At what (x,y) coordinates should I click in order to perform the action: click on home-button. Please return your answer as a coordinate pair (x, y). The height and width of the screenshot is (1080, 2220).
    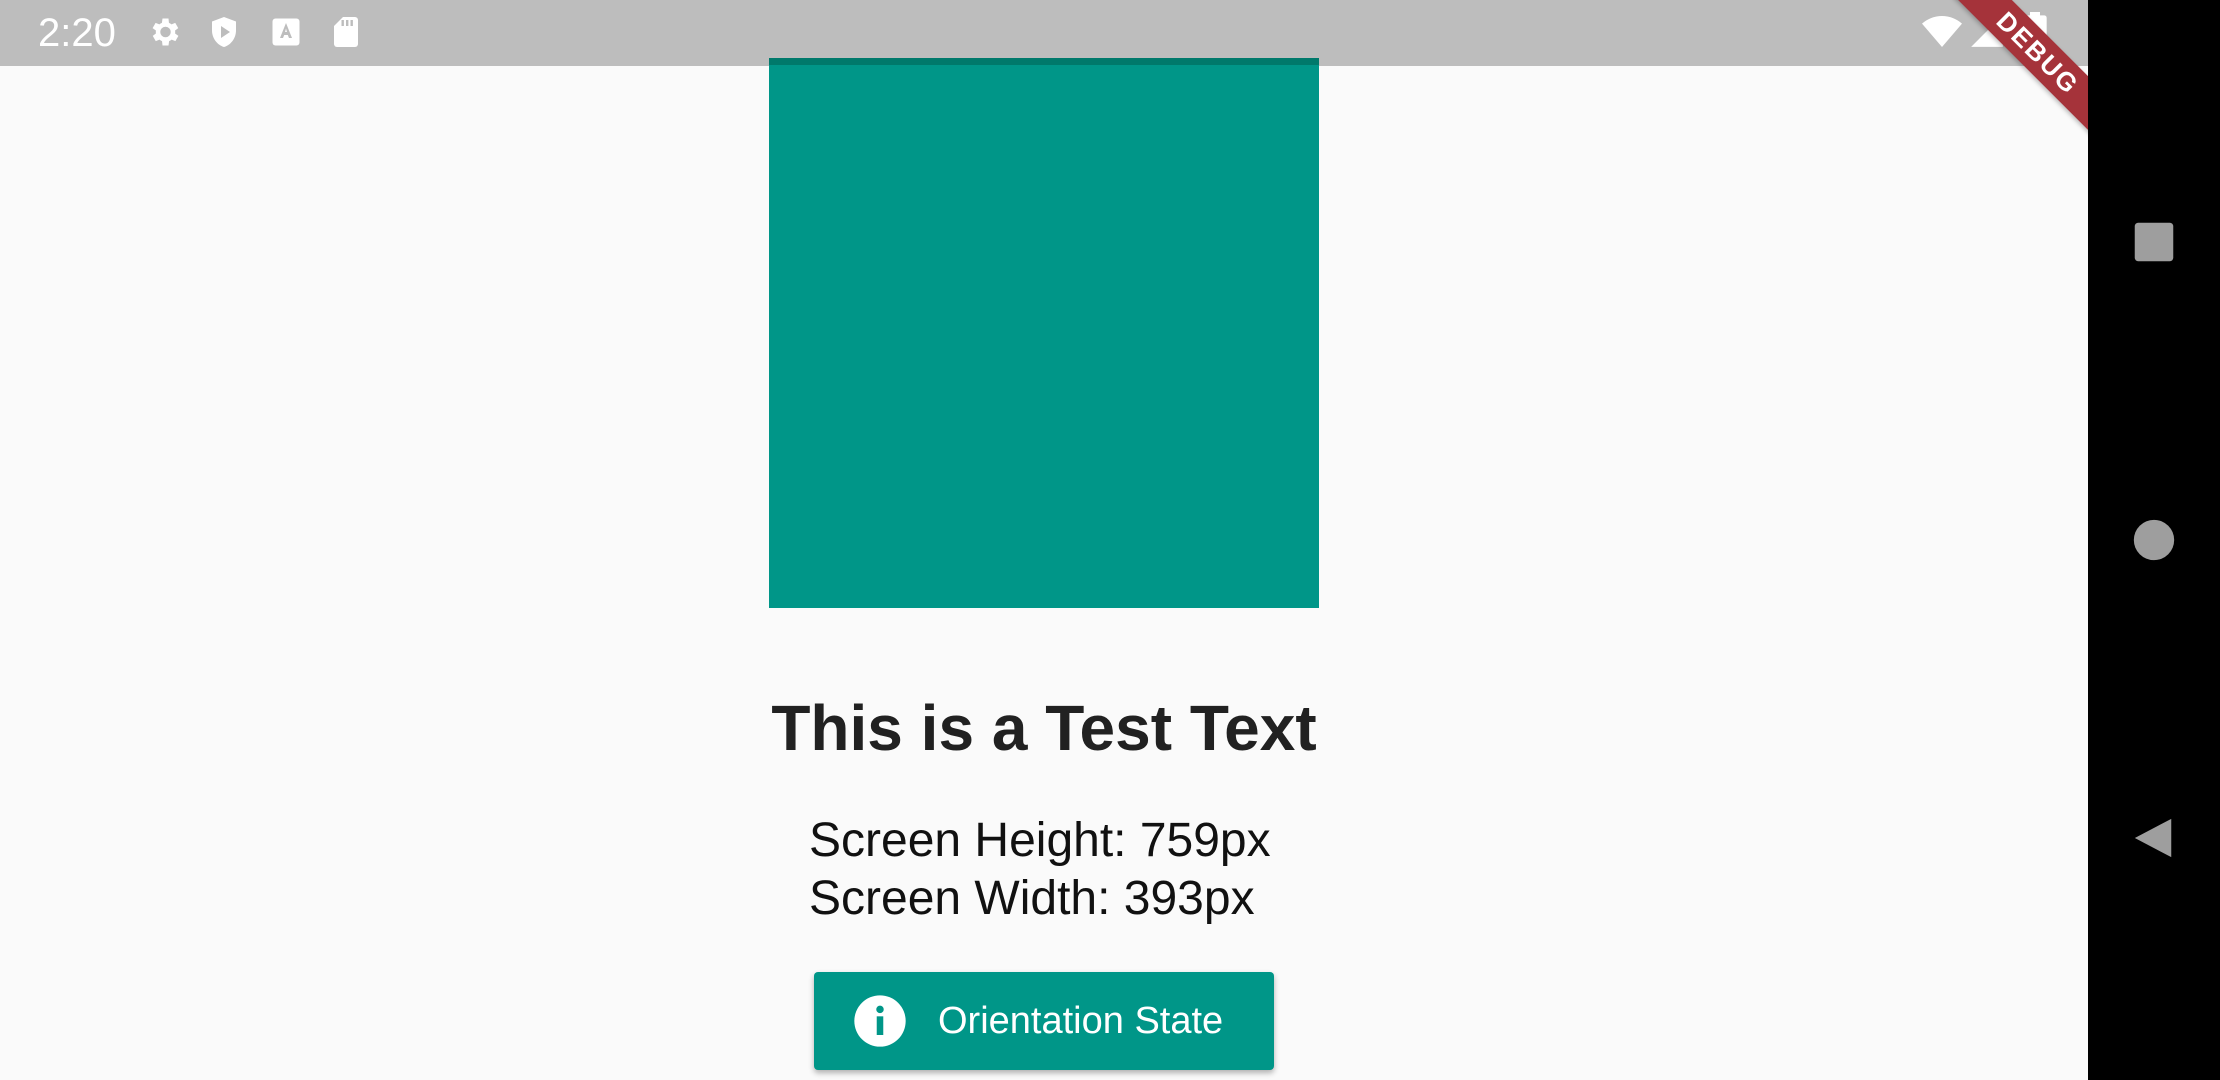
    Looking at the image, I should click on (2154, 540).